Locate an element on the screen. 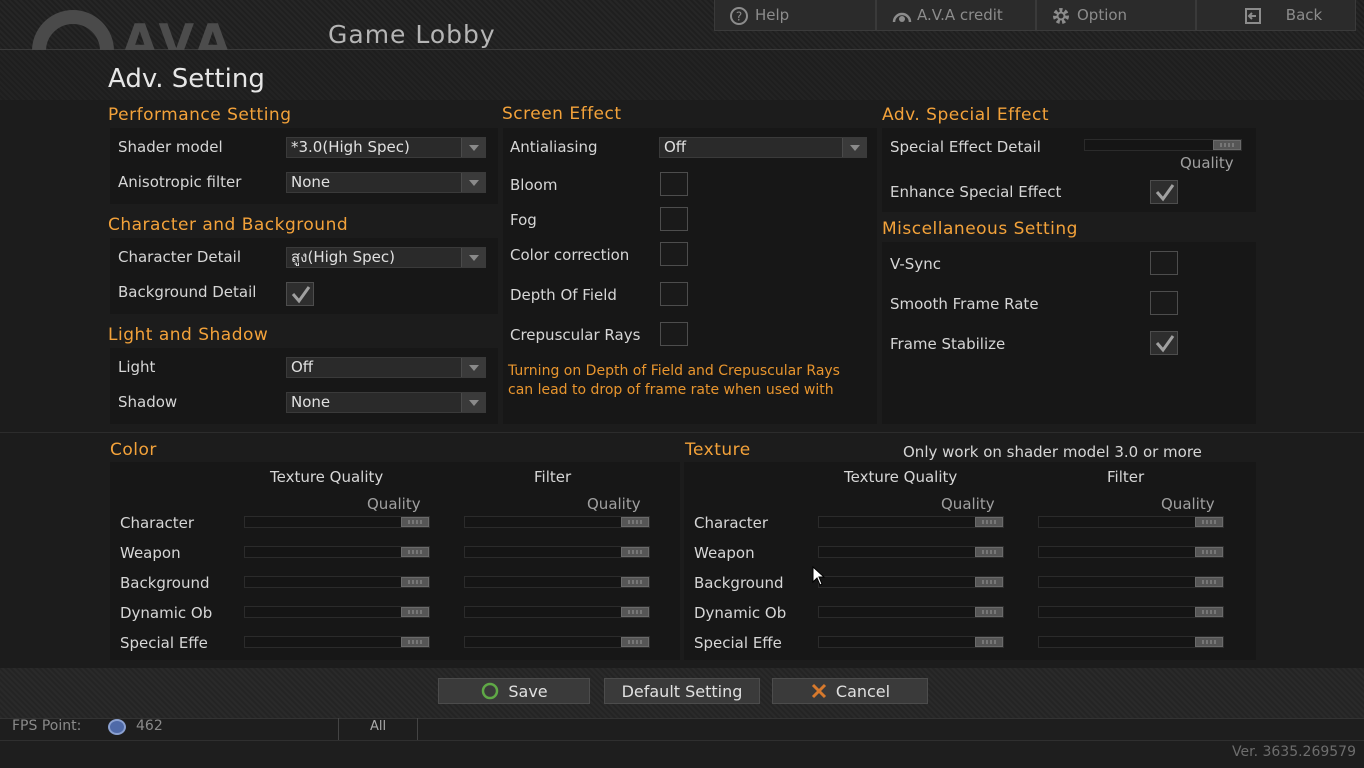 This screenshot has height=768, width=1364. dof-checkbox is located at coordinates (674, 294).